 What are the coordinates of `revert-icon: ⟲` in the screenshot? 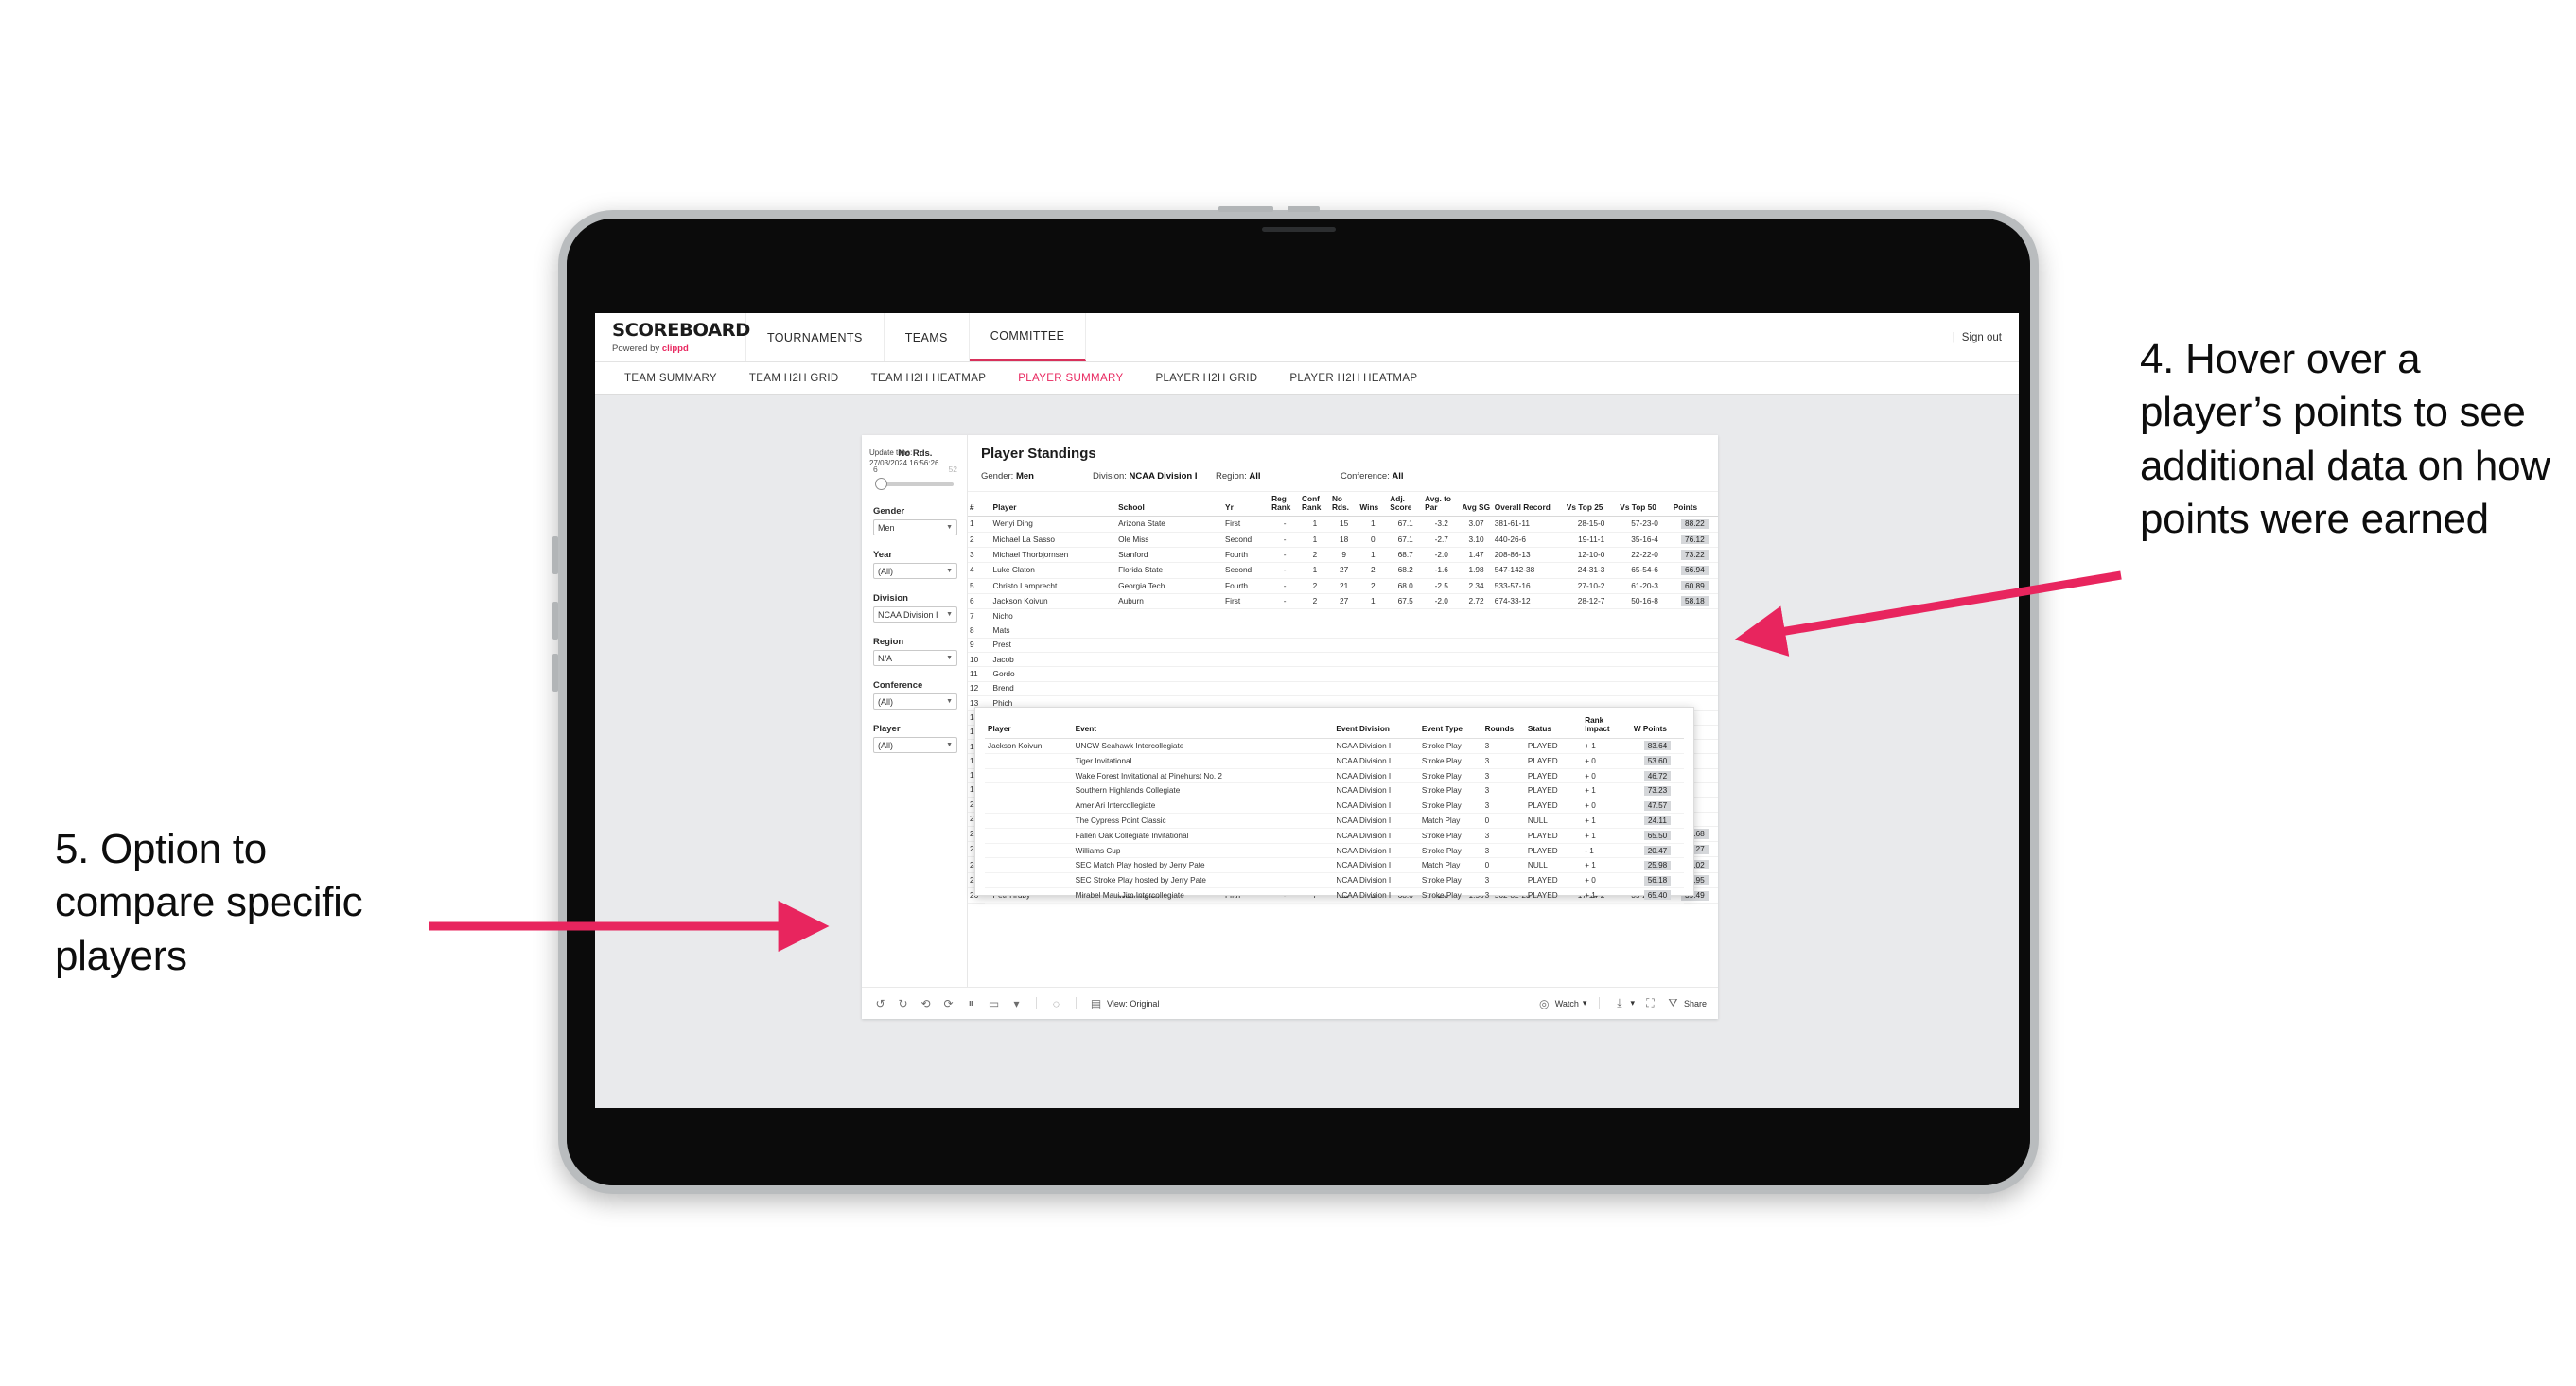 It's located at (926, 1003).